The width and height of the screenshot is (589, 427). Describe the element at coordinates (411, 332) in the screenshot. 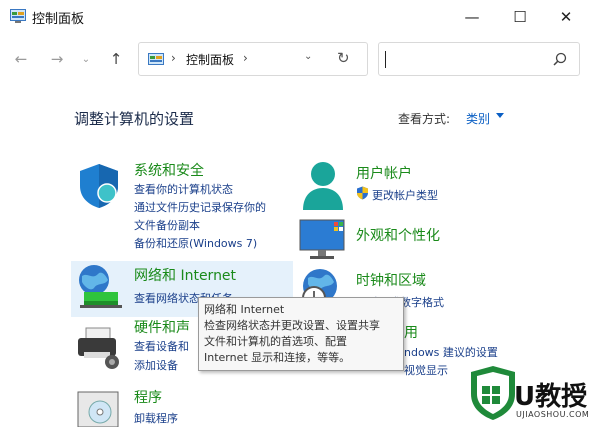

I see `category-ease-of-access: 用` at that location.